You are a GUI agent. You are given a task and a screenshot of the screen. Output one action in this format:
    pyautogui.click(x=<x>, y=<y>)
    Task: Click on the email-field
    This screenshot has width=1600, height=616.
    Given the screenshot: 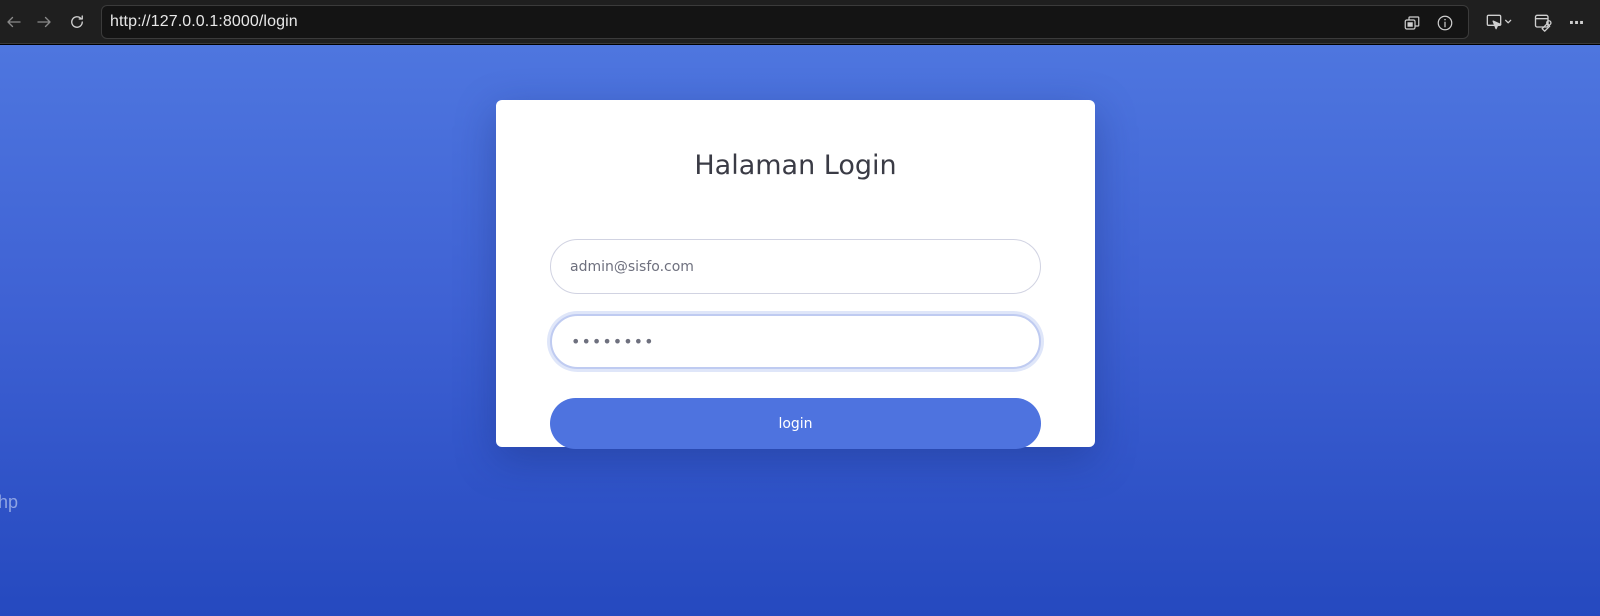 What is the action you would take?
    pyautogui.click(x=795, y=266)
    